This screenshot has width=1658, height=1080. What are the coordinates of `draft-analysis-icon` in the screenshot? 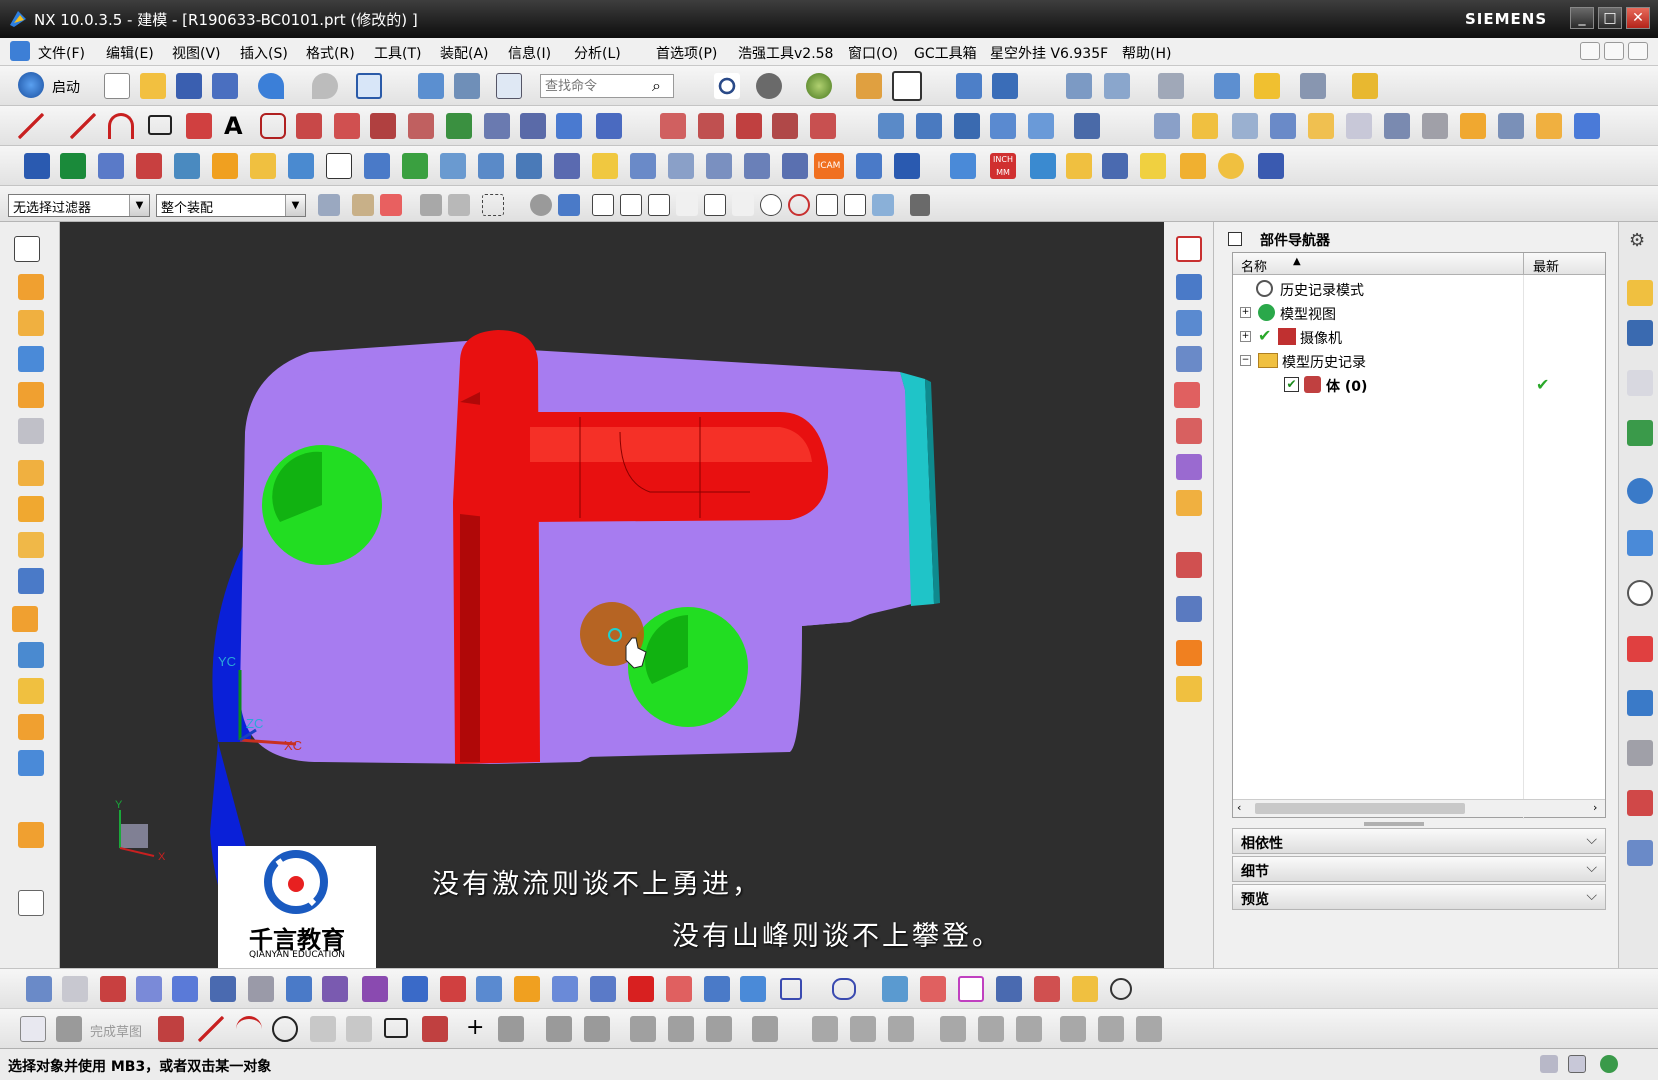 It's located at (1189, 689).